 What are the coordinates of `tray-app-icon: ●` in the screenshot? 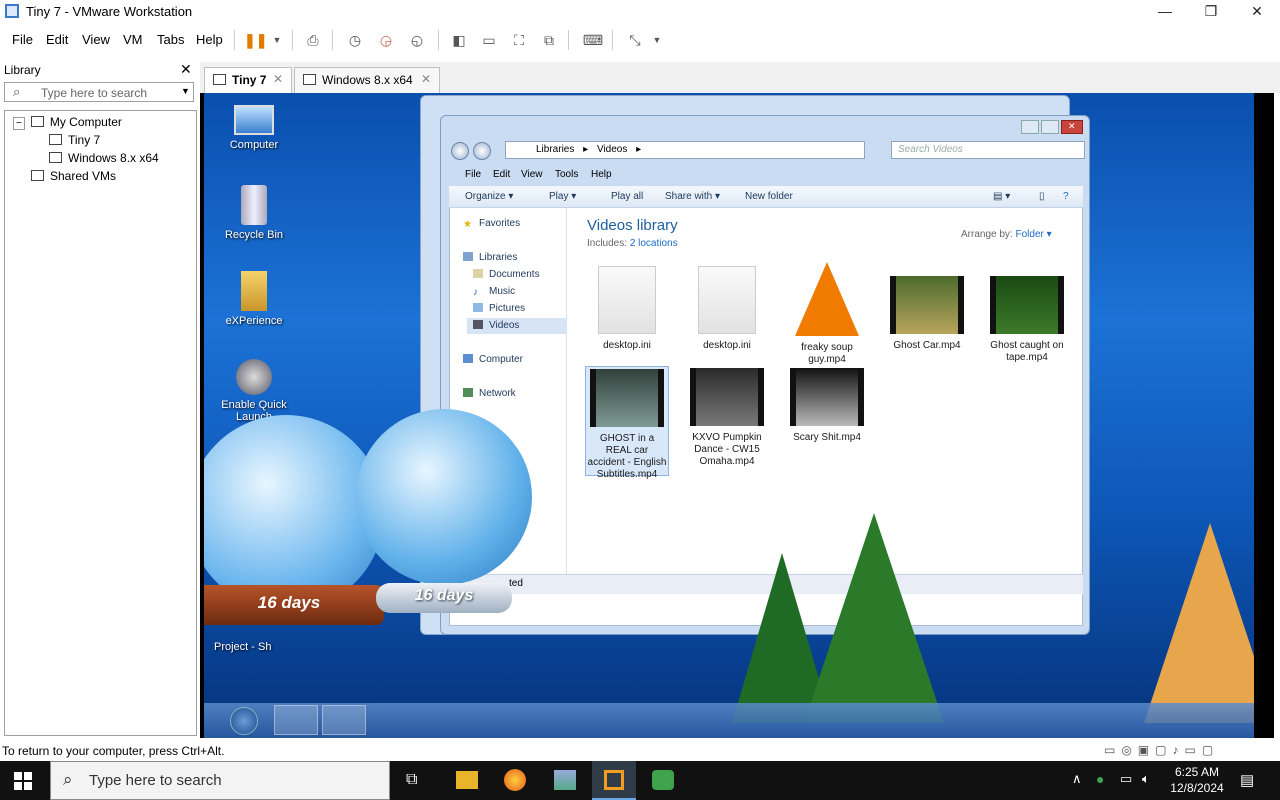 It's located at (1100, 779).